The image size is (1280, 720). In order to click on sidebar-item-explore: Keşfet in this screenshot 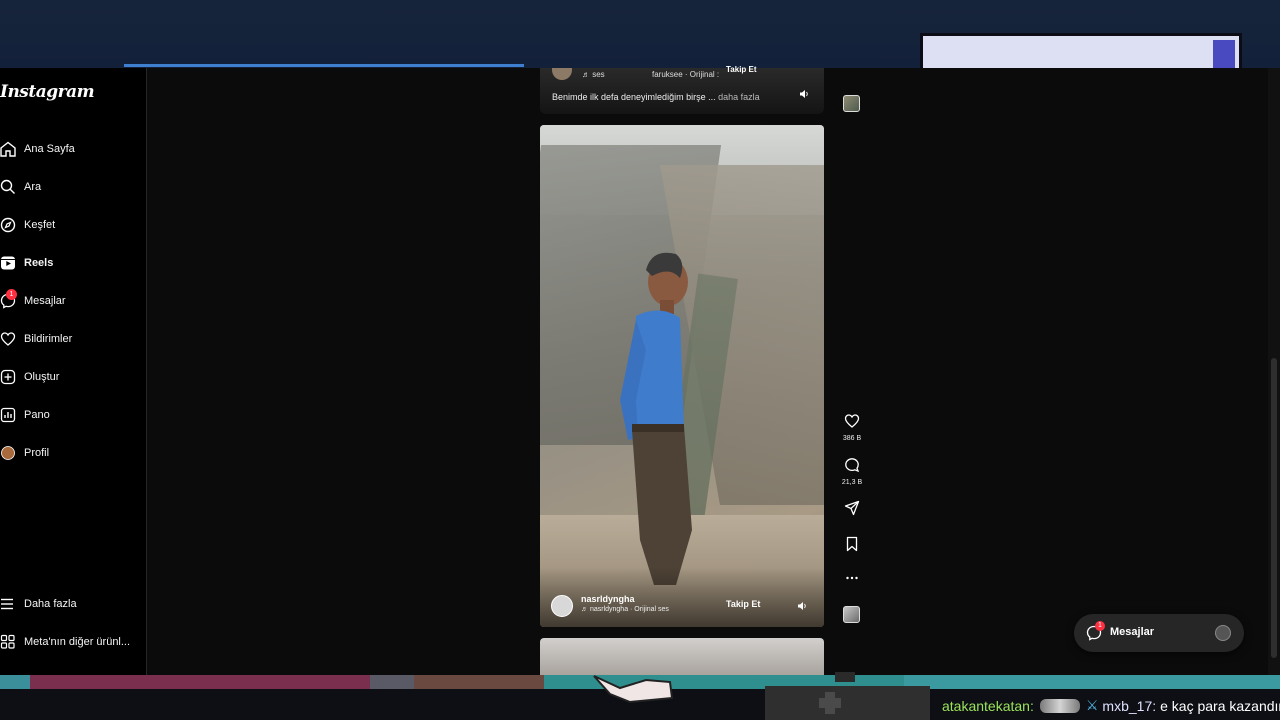, I will do `click(73, 225)`.